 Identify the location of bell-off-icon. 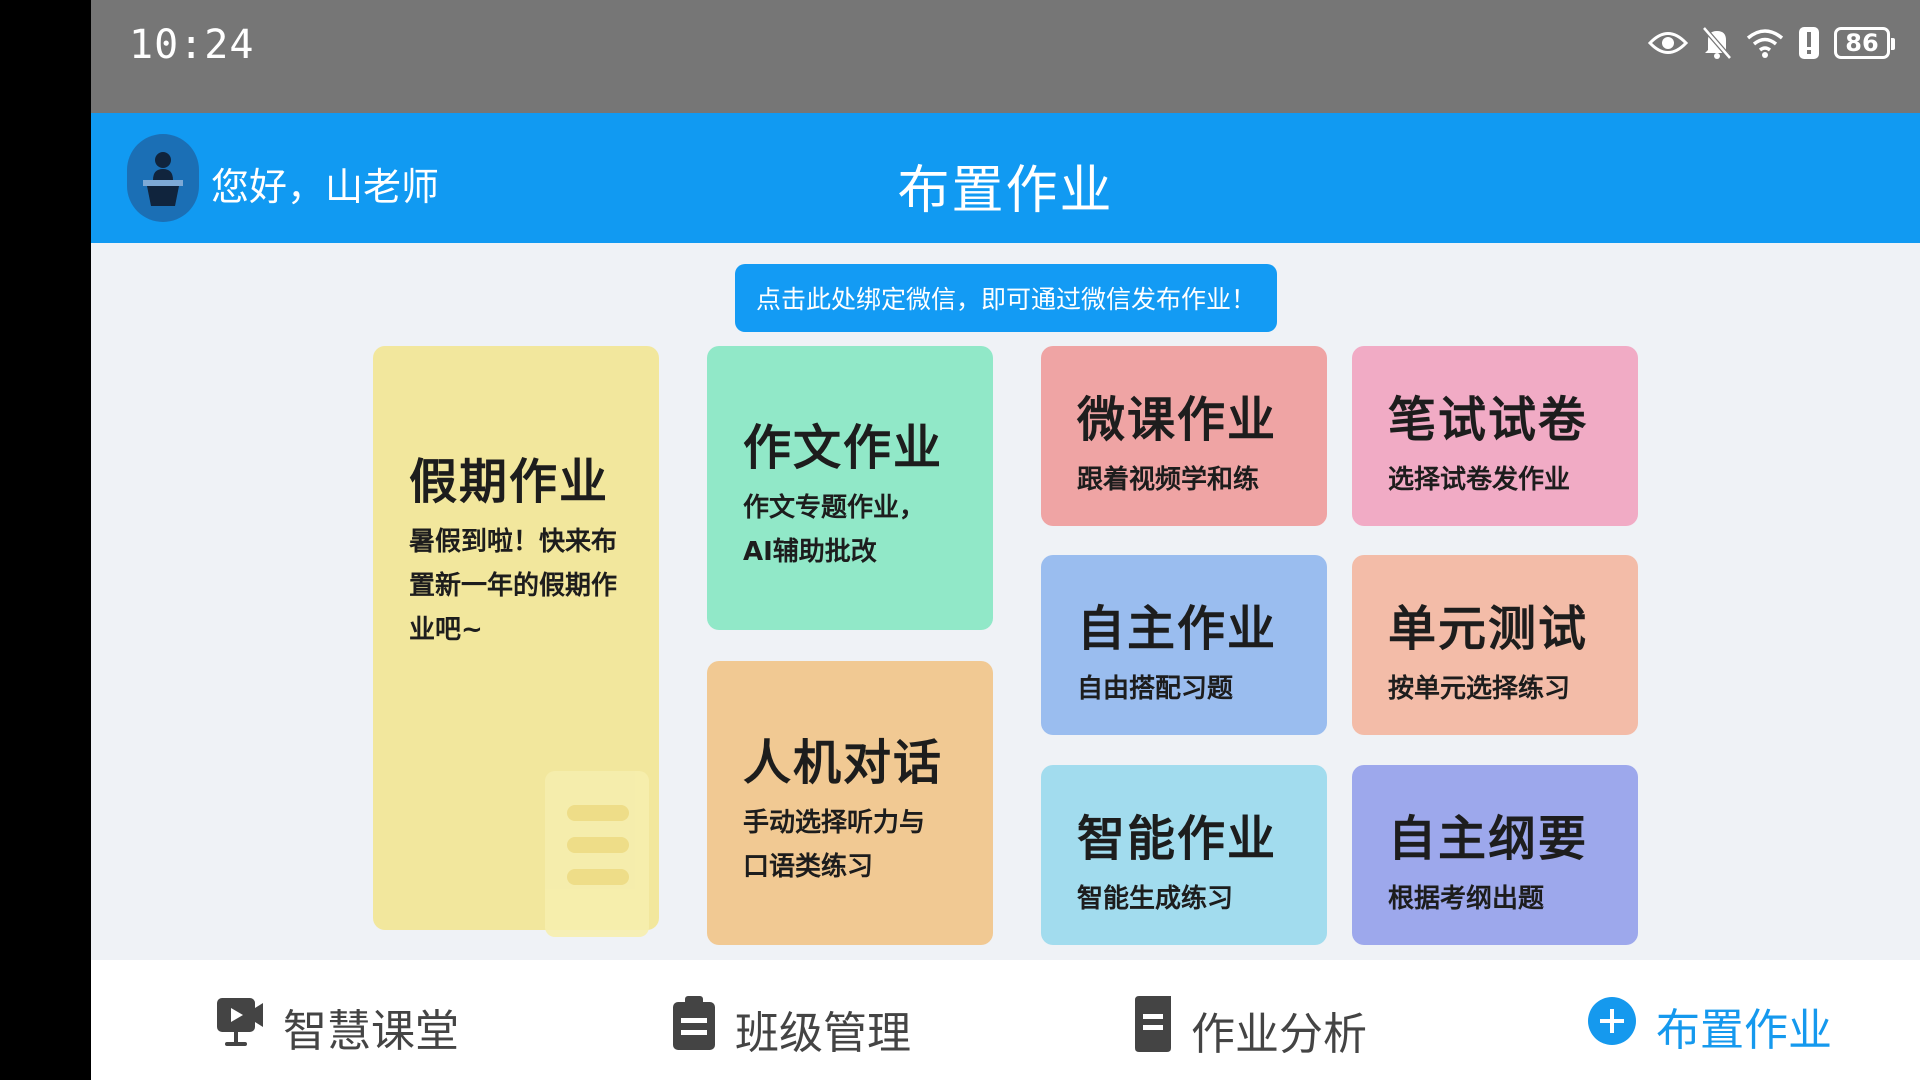
(1717, 43).